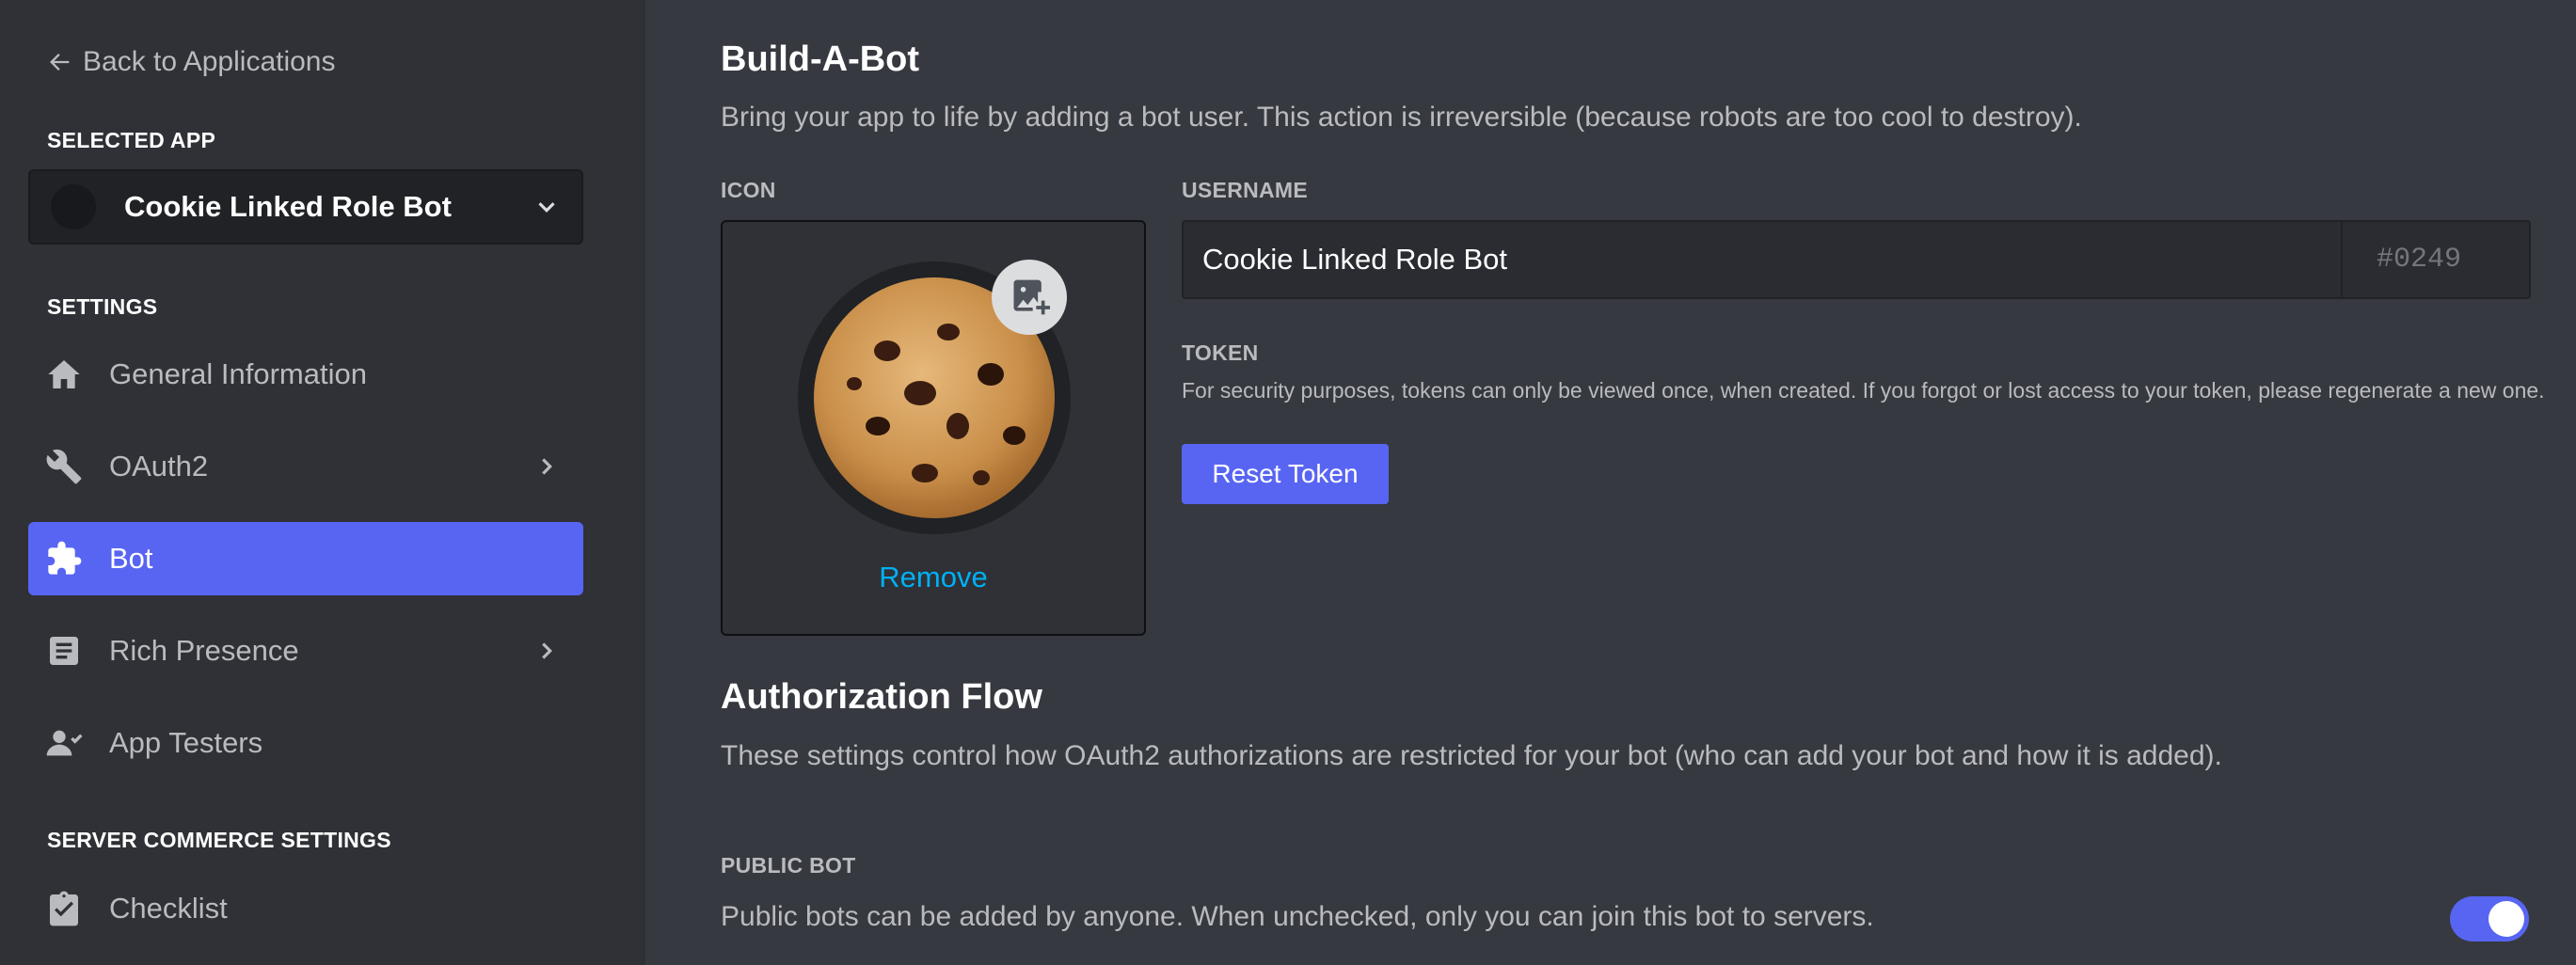  I want to click on sidebar-item-label: Rich Presence, so click(204, 650).